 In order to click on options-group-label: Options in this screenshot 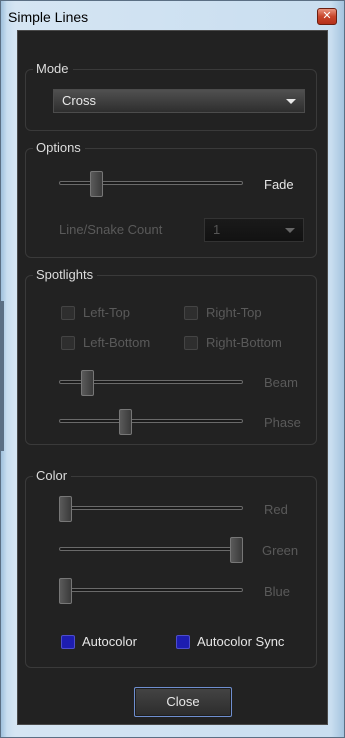, I will do `click(59, 148)`.